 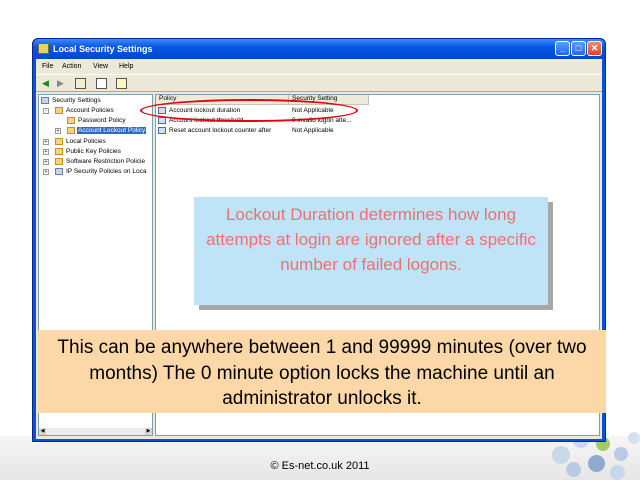 I want to click on tree-item-label: Local Policies, so click(x=86, y=141).